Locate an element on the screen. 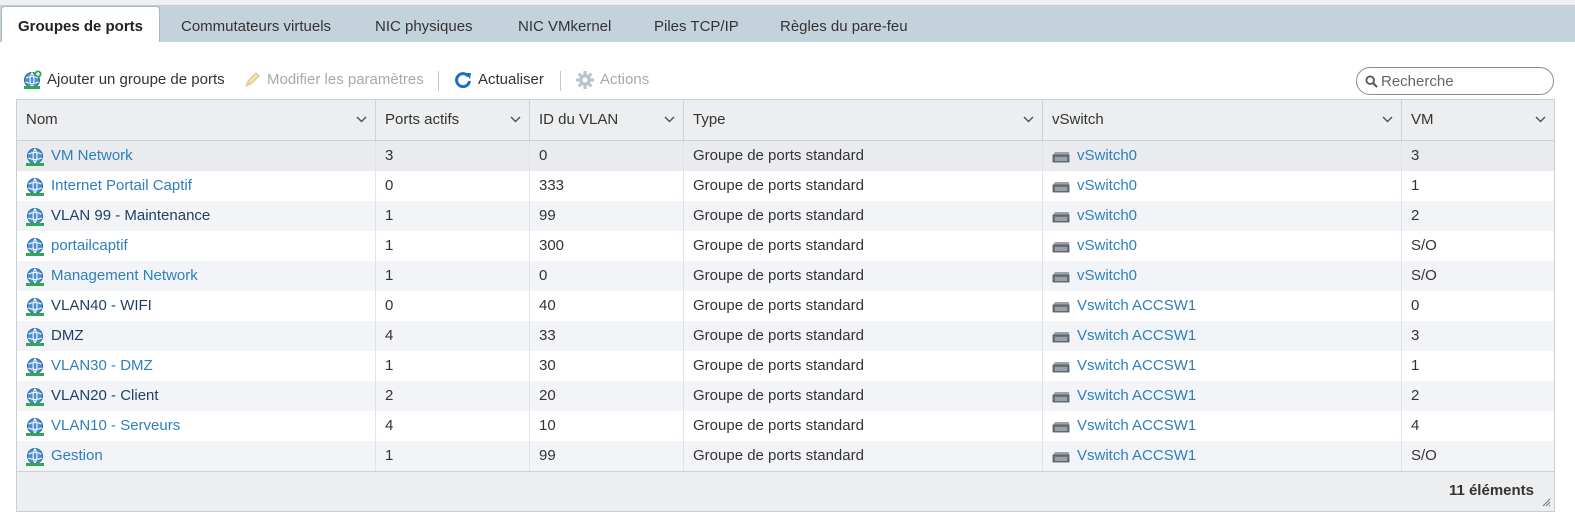 This screenshot has height=516, width=1575. tab-virtual-switches: Commutateurs virtuels is located at coordinates (256, 24).